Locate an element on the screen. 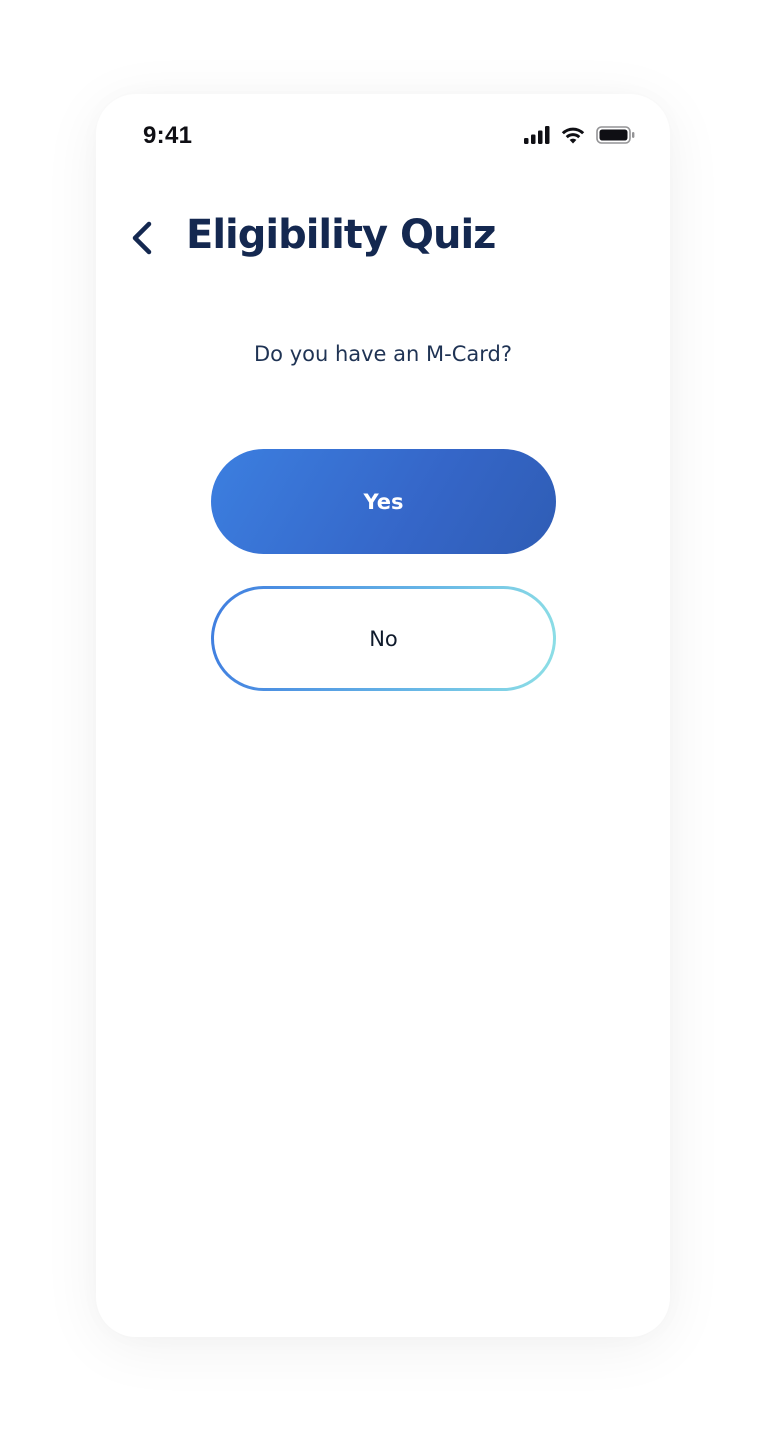 The width and height of the screenshot is (766, 1436). back-button is located at coordinates (142, 240).